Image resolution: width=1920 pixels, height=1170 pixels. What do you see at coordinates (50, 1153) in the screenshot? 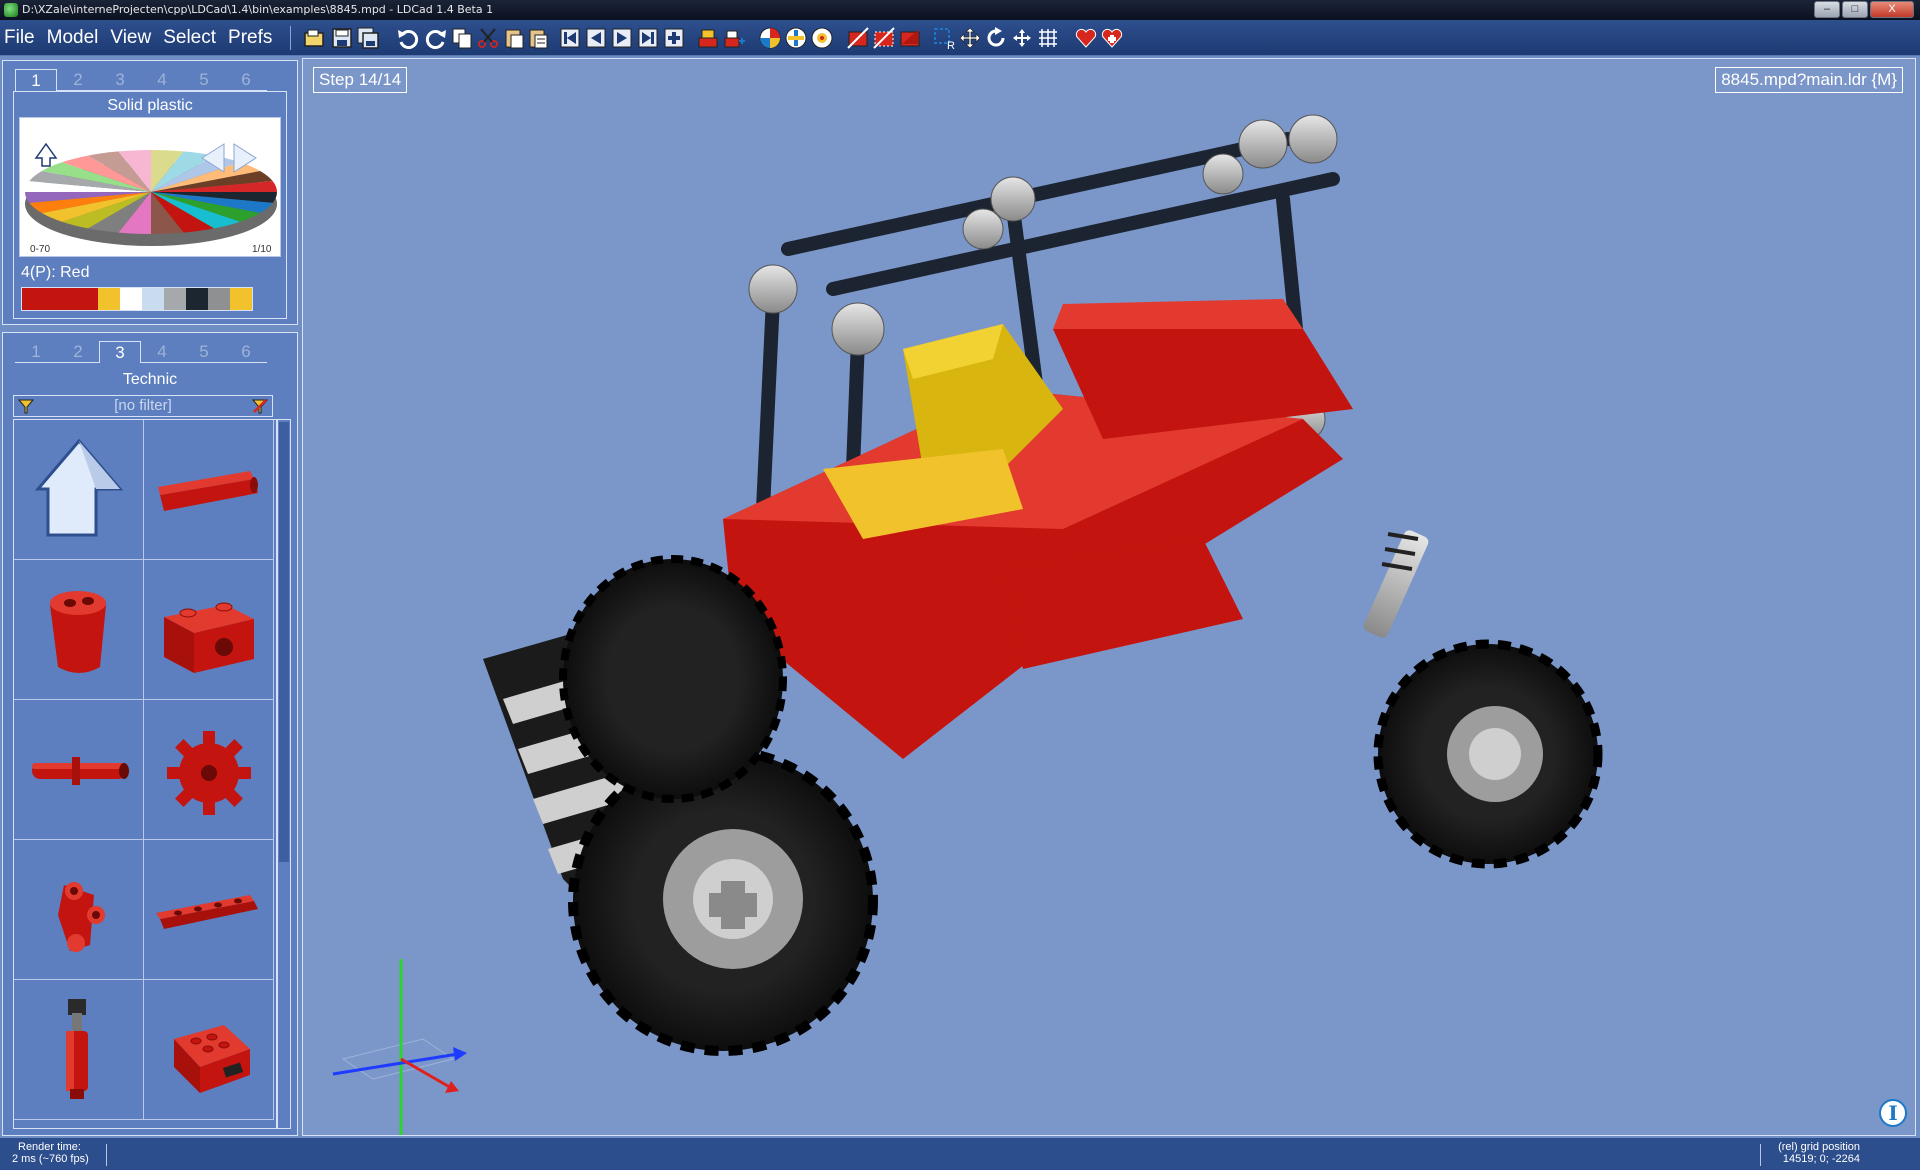
I see `render-time: Render time: 2 ms (~760 fps)` at bounding box center [50, 1153].